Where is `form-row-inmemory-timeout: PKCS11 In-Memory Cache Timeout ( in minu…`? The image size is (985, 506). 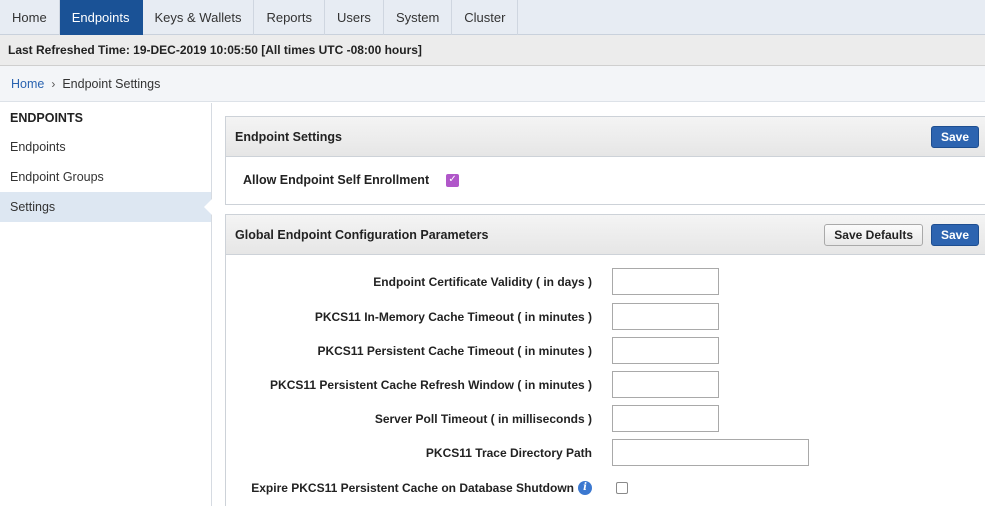 form-row-inmemory-timeout: PKCS11 In-Memory Cache Timeout ( in minu… is located at coordinates (605, 316).